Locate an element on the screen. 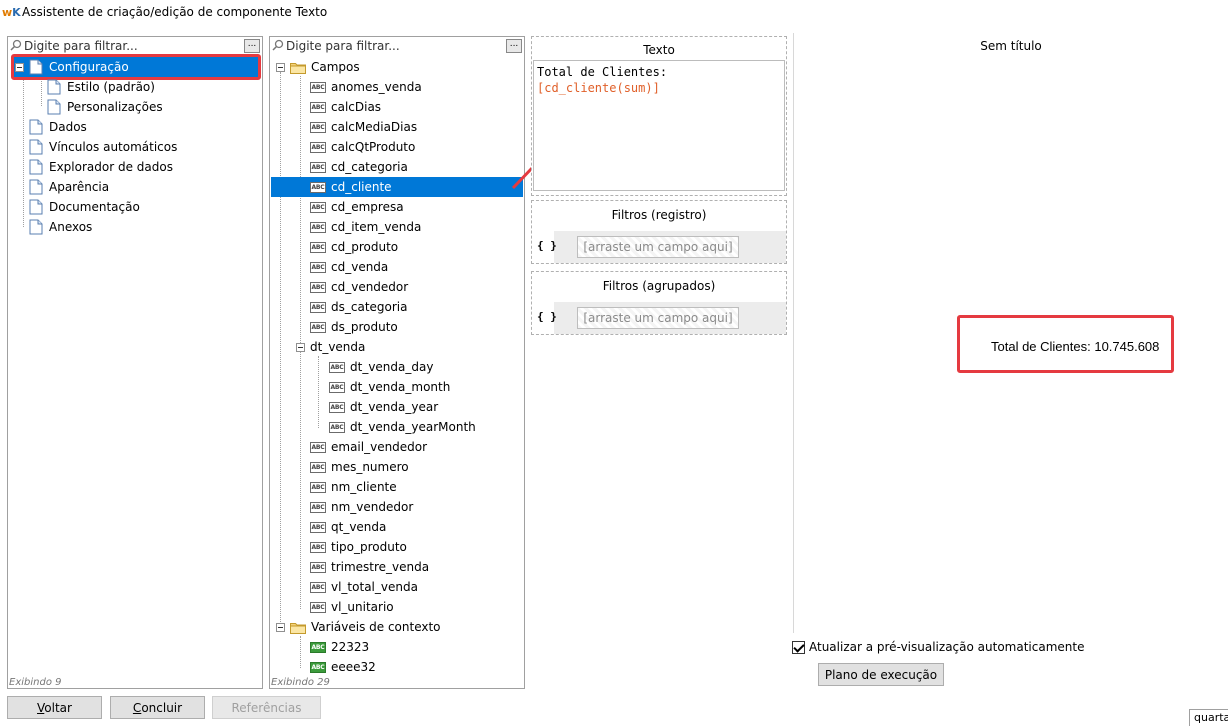  field-label: ds_categoria is located at coordinates (369, 307).